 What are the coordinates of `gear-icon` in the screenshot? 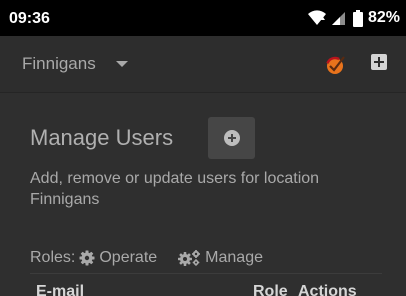 It's located at (87, 258).